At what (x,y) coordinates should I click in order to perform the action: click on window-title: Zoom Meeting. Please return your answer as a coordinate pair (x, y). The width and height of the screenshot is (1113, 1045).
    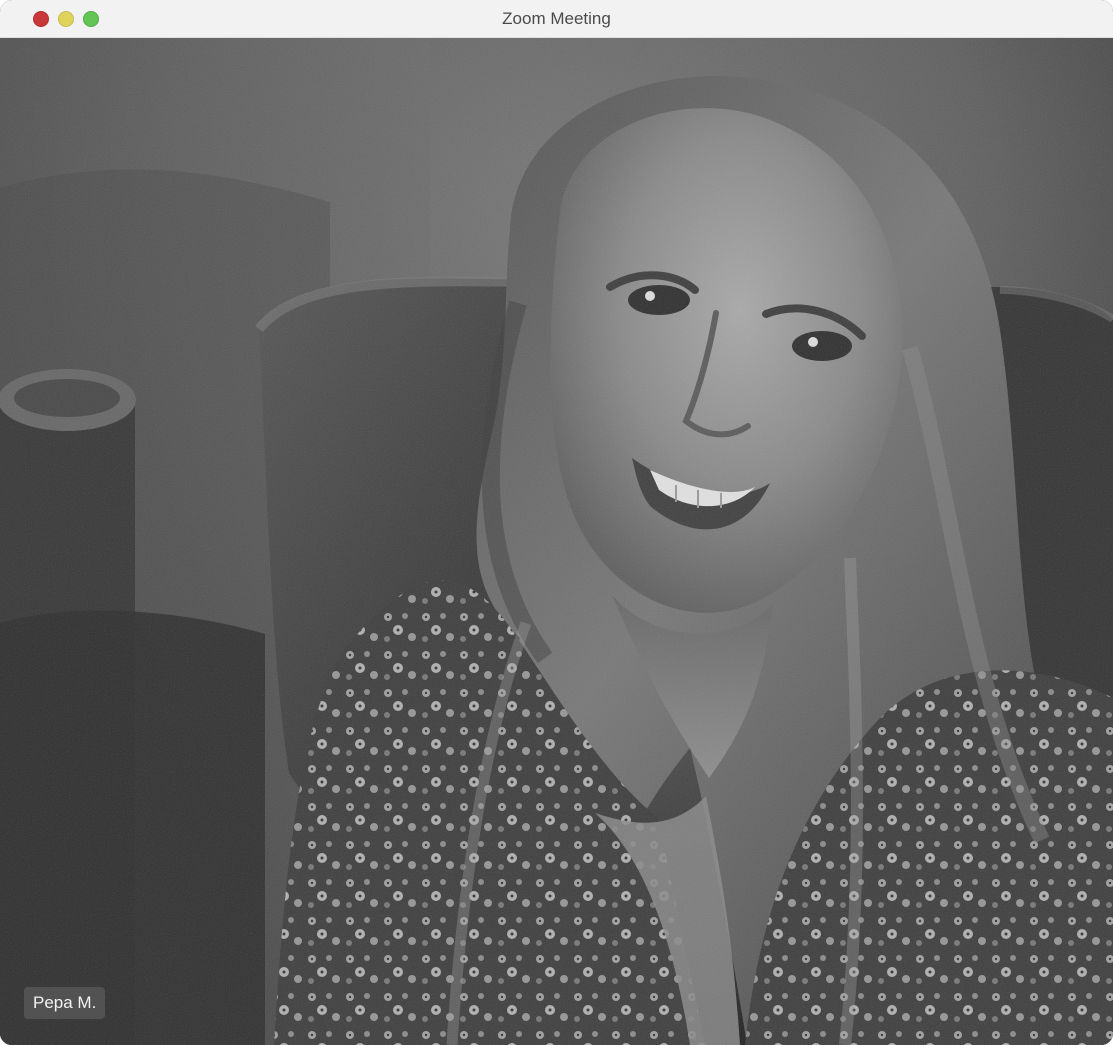
    Looking at the image, I should click on (556, 18).